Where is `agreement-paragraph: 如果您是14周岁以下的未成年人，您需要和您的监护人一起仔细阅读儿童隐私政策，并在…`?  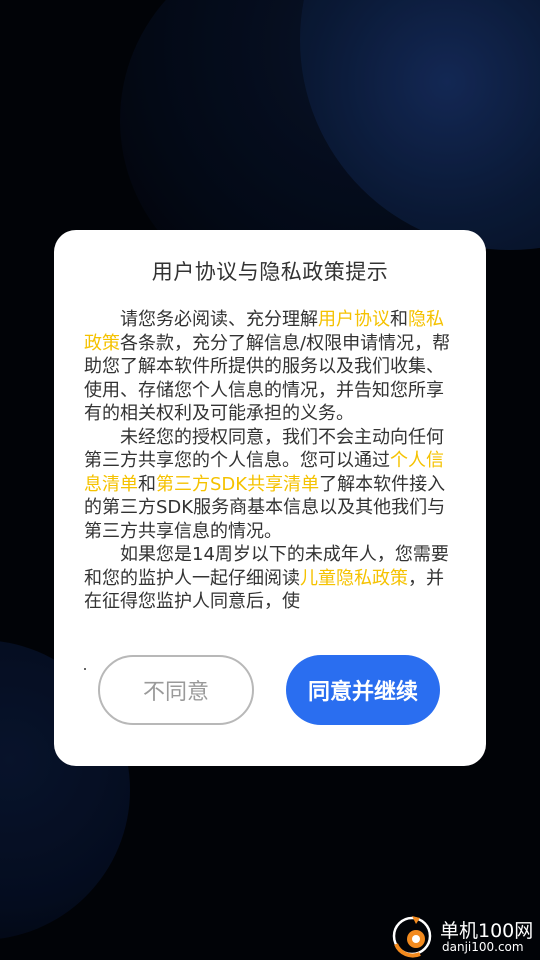 agreement-paragraph: 如果您是14周岁以下的未成年人，您需要和您的监护人一起仔细阅读儿童隐私政策，并在… is located at coordinates (270, 578).